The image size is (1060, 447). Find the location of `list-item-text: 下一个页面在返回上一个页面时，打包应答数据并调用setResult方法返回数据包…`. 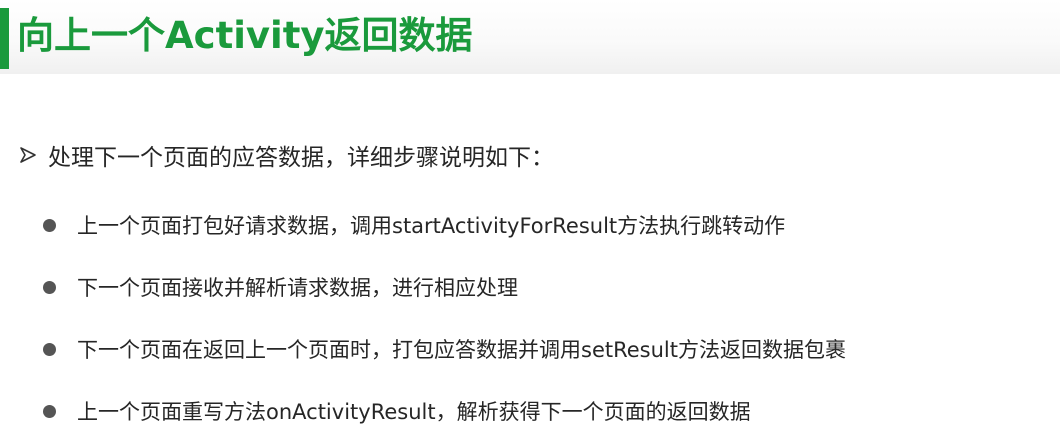

list-item-text: 下一个页面在返回上一个页面时，打包应答数据并调用setResult方法返回数据包… is located at coordinates (461, 350).